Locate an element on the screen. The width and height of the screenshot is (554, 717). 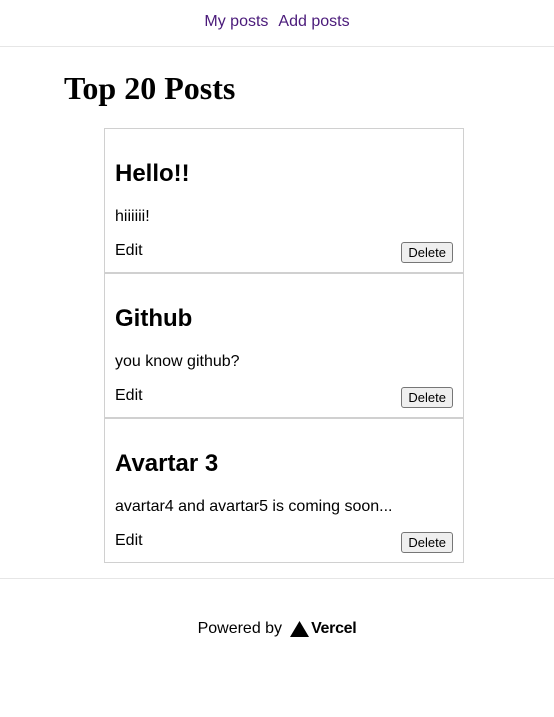
nav-link-my-posts: My posts is located at coordinates (236, 22).